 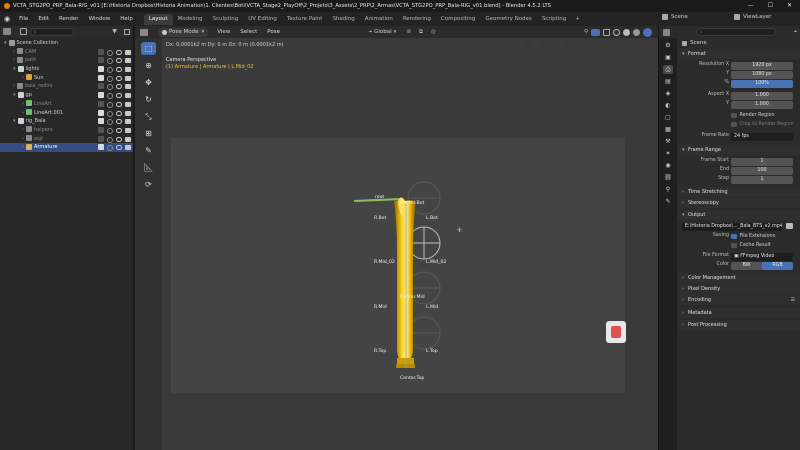 I want to click on cache-result-checkbox: Cache Result, so click(x=751, y=245).